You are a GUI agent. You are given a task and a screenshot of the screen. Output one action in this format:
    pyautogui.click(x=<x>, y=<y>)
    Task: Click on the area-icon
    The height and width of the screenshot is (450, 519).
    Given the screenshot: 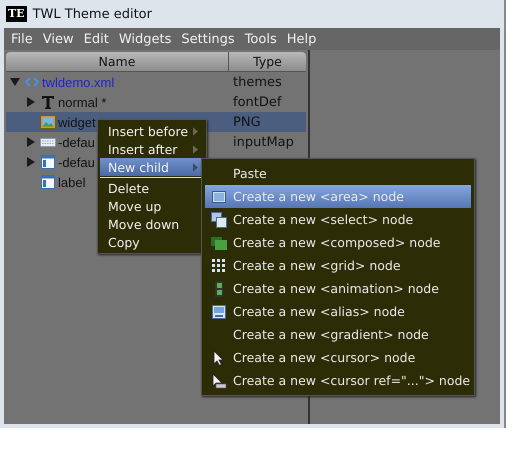 What is the action you would take?
    pyautogui.click(x=219, y=196)
    